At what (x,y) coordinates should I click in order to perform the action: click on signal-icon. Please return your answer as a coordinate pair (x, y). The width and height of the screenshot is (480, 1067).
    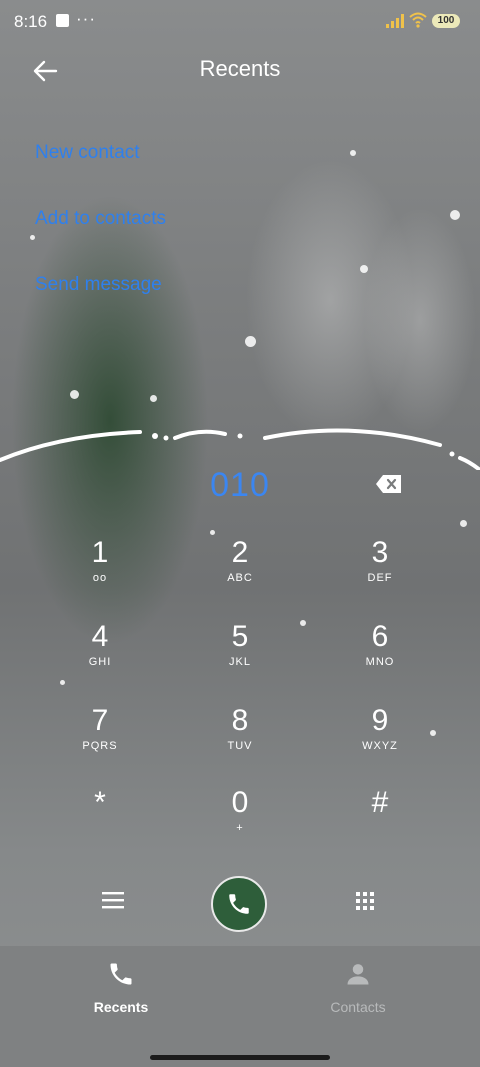
    Looking at the image, I should click on (395, 21).